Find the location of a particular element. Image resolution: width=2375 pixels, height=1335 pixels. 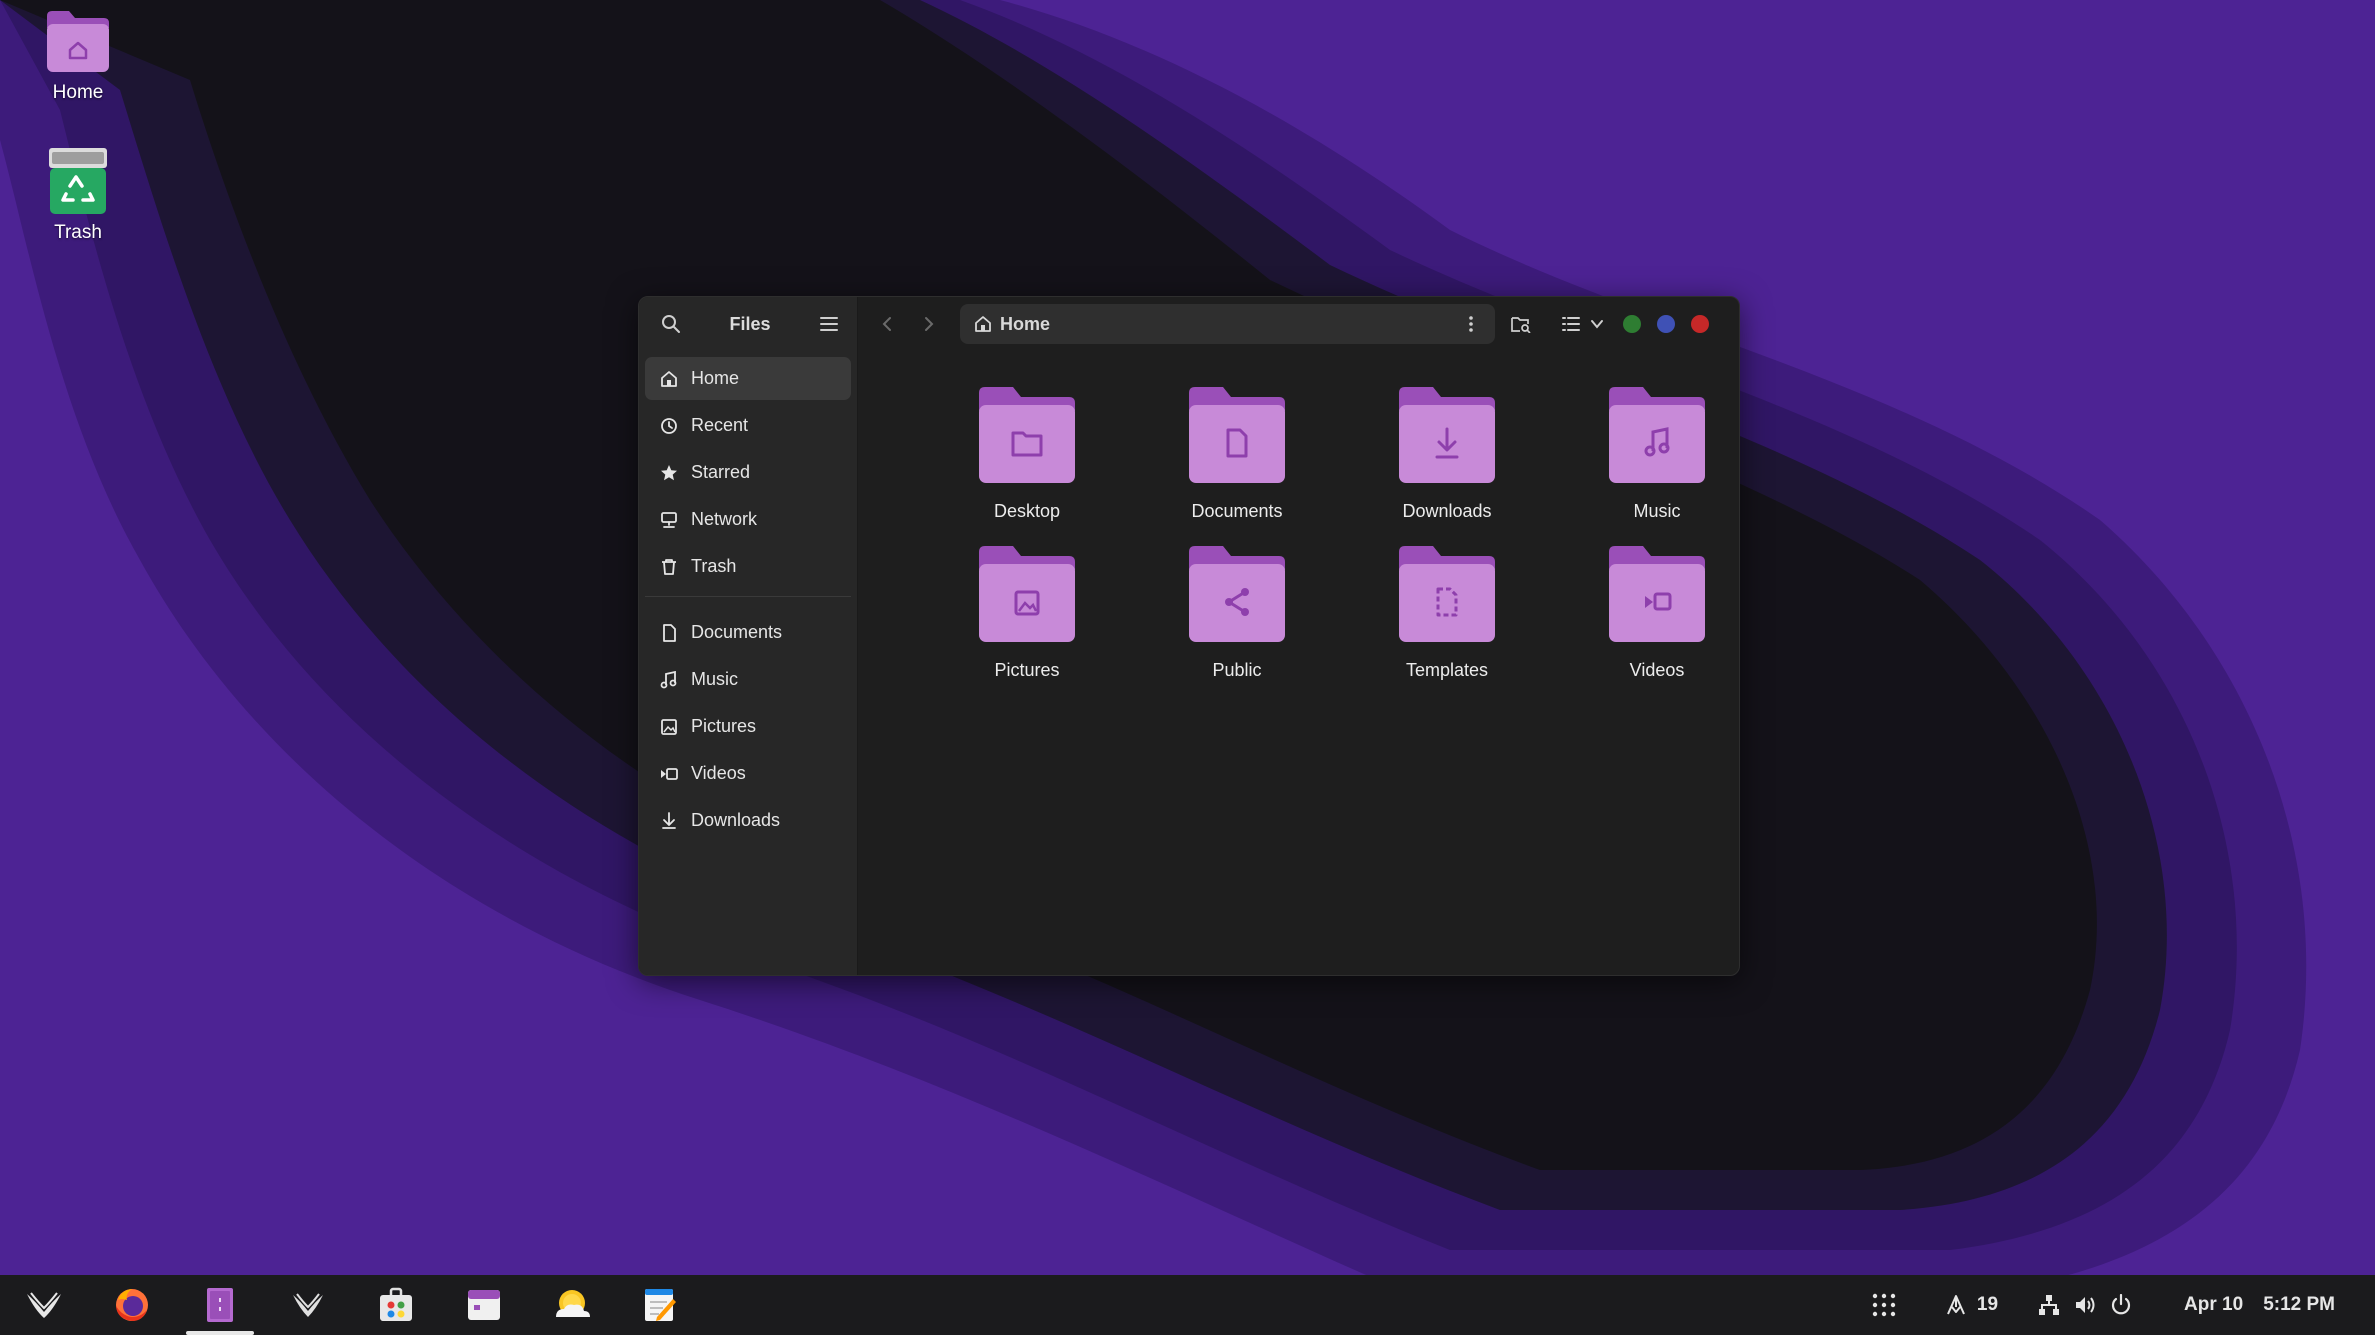

app-grid-icon is located at coordinates (1884, 1305).